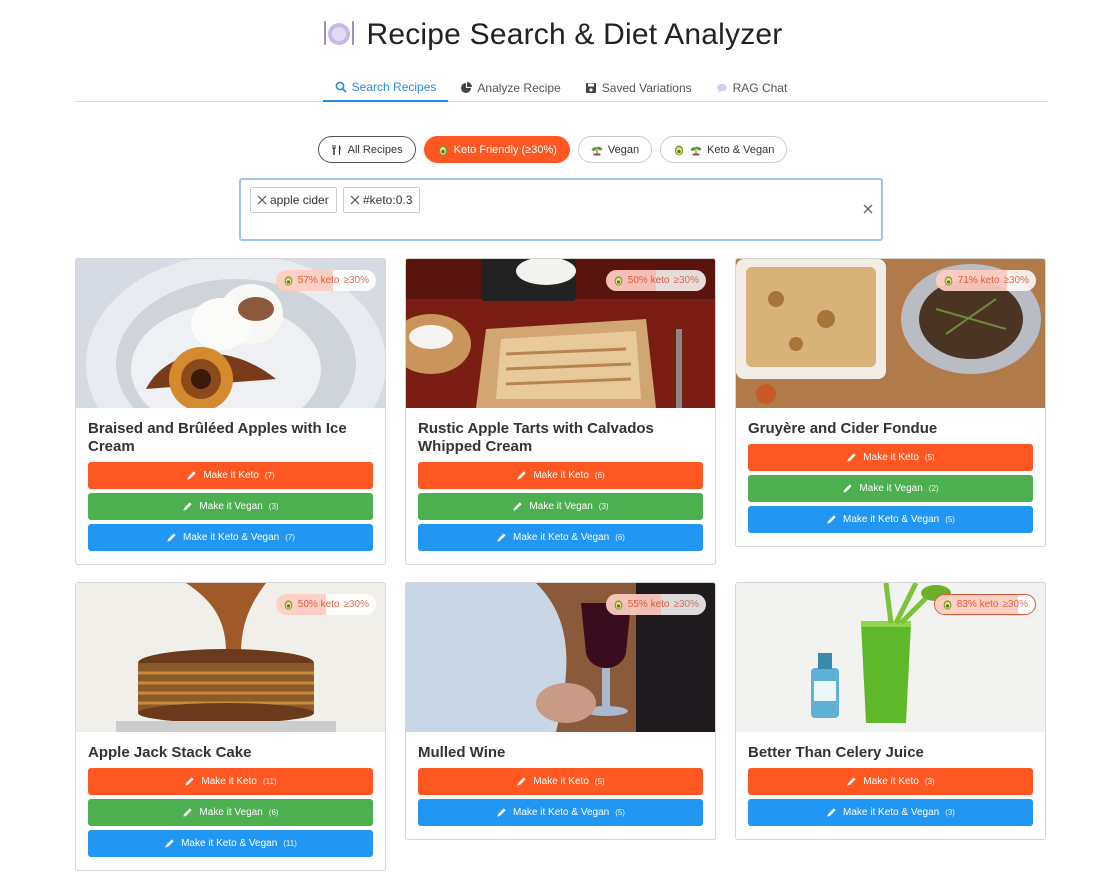  Describe the element at coordinates (752, 88) in the screenshot. I see `tab-rag-chat: RAG Chat` at that location.